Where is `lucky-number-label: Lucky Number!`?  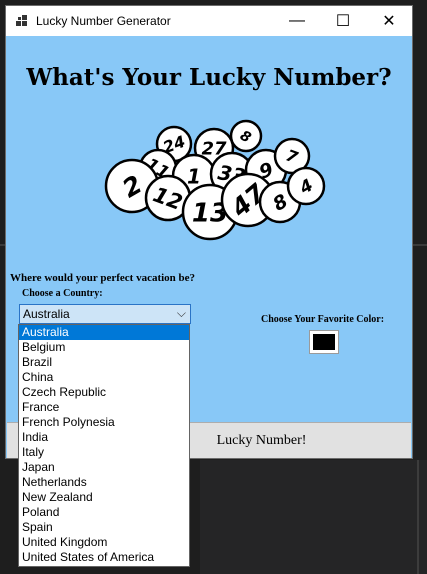 lucky-number-label: Lucky Number! is located at coordinates (261, 440).